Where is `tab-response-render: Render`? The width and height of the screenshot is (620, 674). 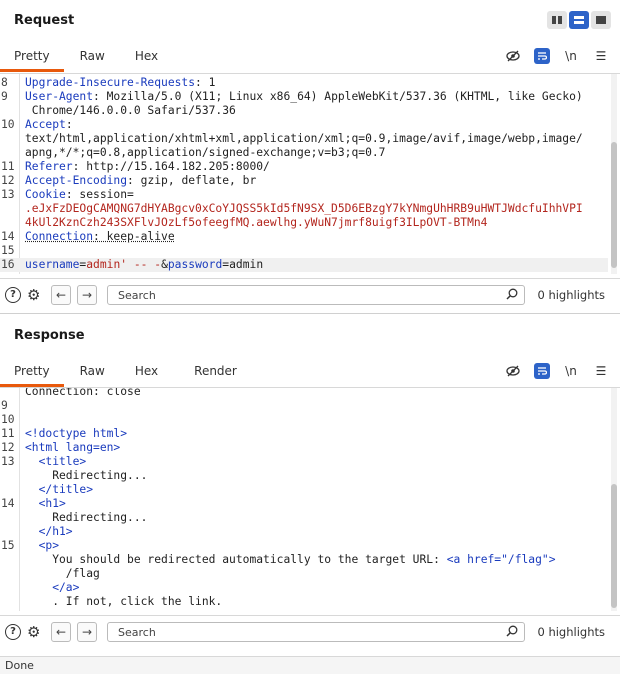 tab-response-render: Render is located at coordinates (211, 371).